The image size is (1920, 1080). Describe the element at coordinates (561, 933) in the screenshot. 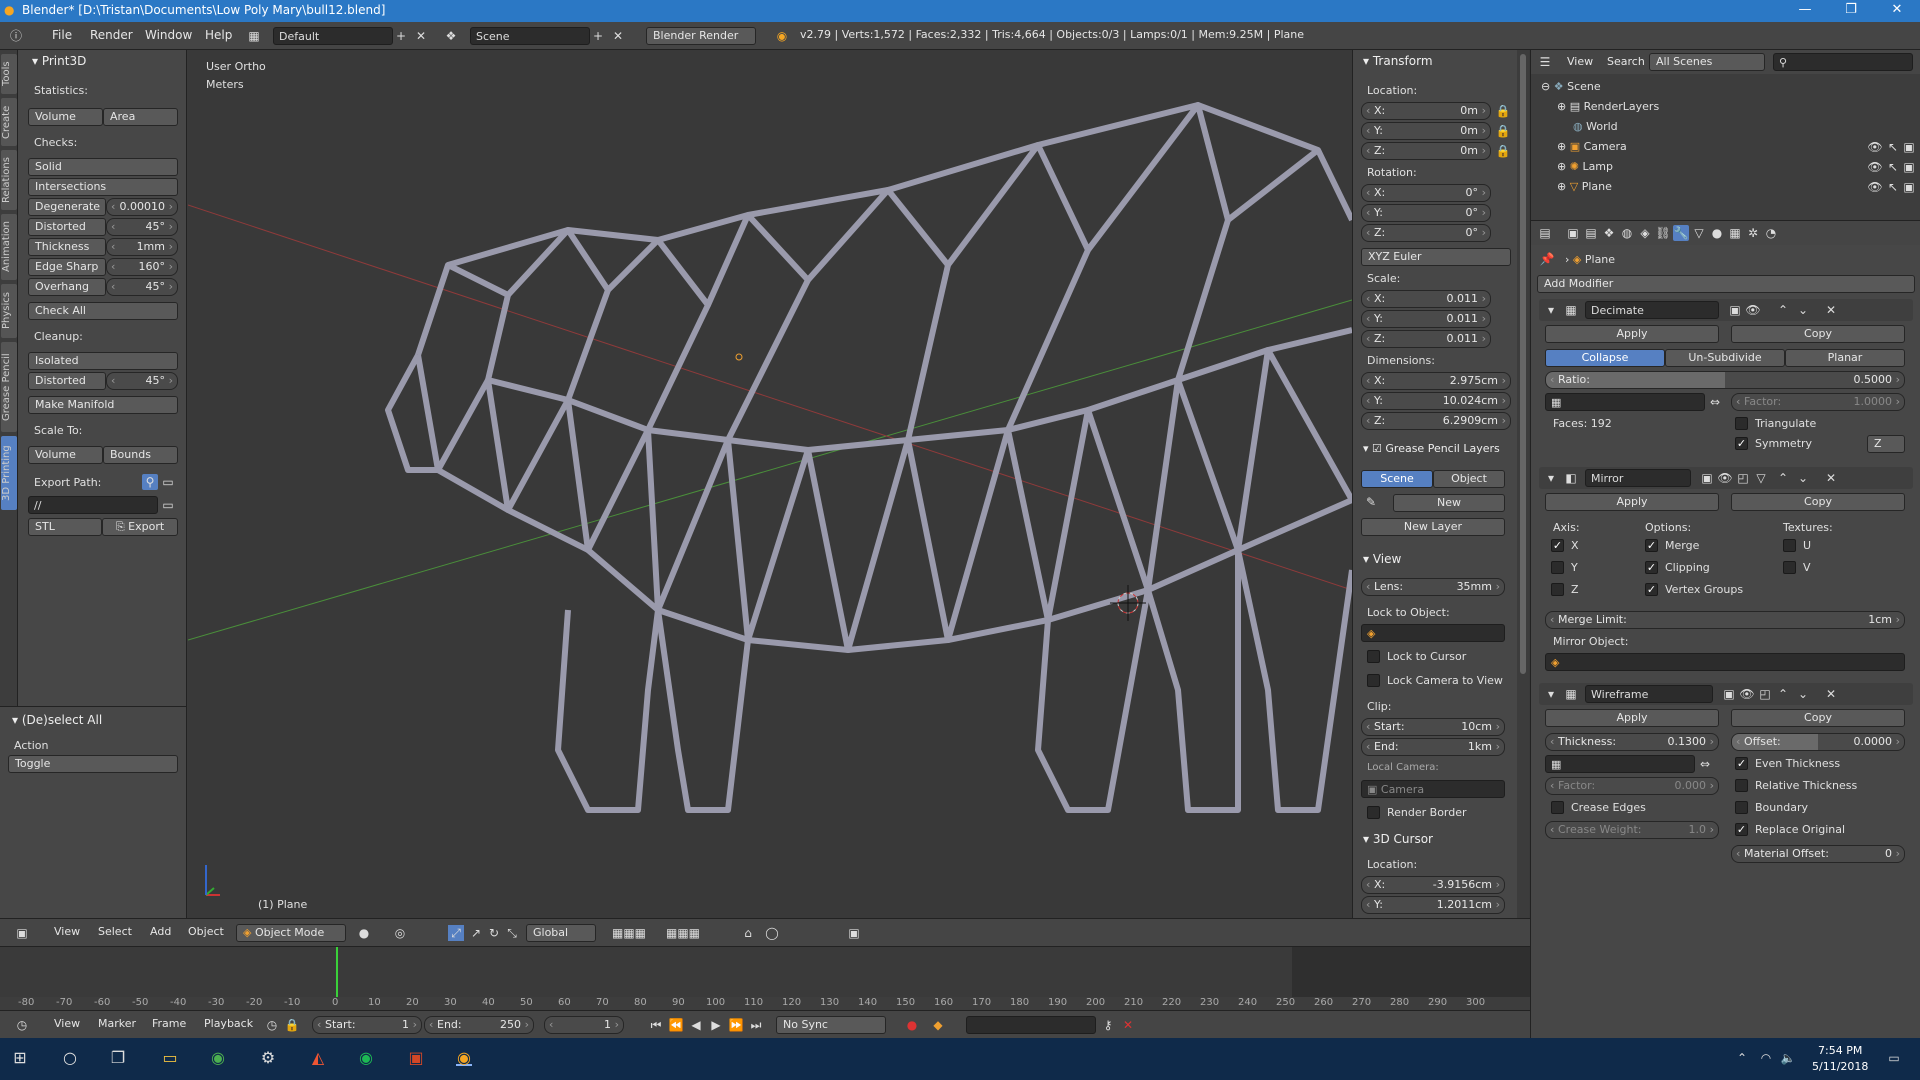

I see `transform-orientation-select: Global` at that location.